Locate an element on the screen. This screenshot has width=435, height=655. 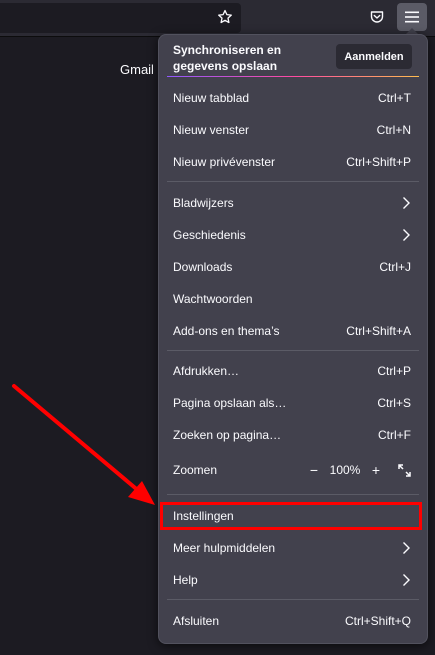
menu-item-label: Wachtwoorden is located at coordinates (213, 299).